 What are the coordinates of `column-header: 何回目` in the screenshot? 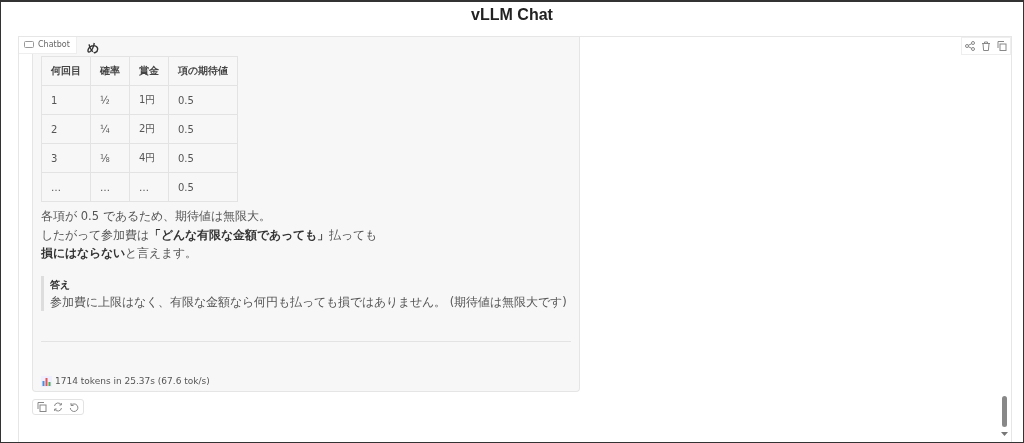 It's located at (66, 71).